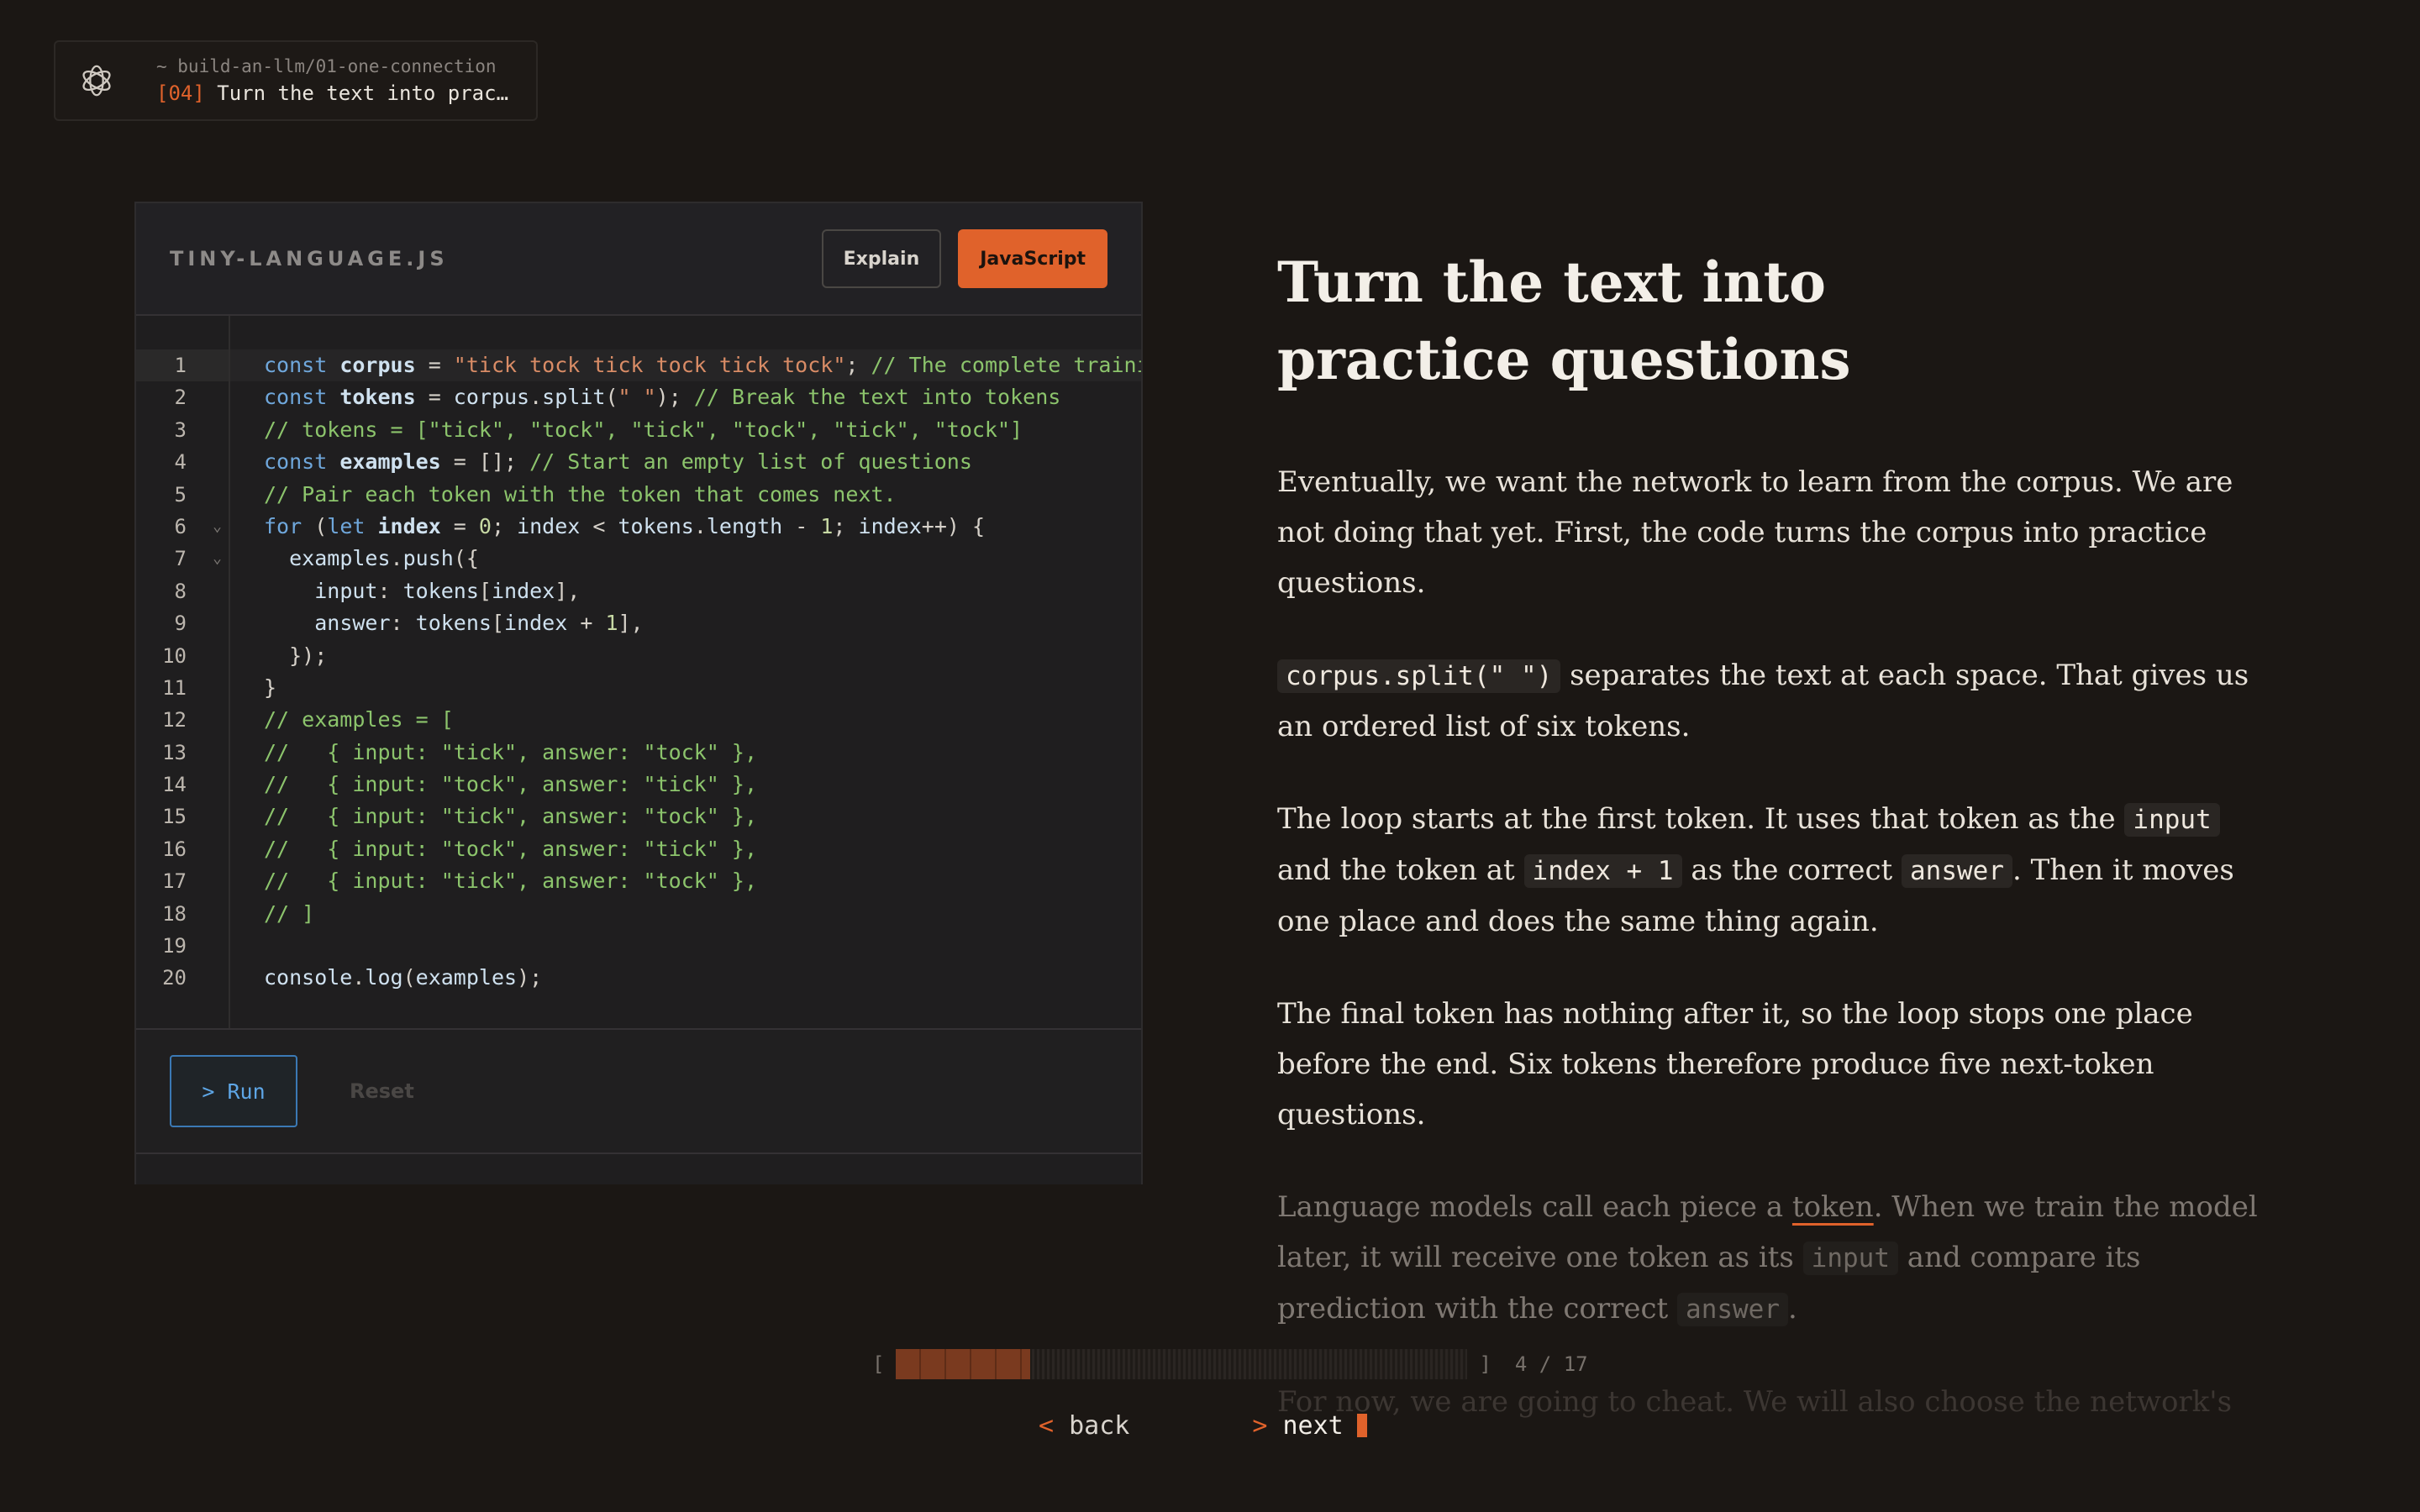  What do you see at coordinates (96, 81) in the screenshot?
I see `logo-icon` at bounding box center [96, 81].